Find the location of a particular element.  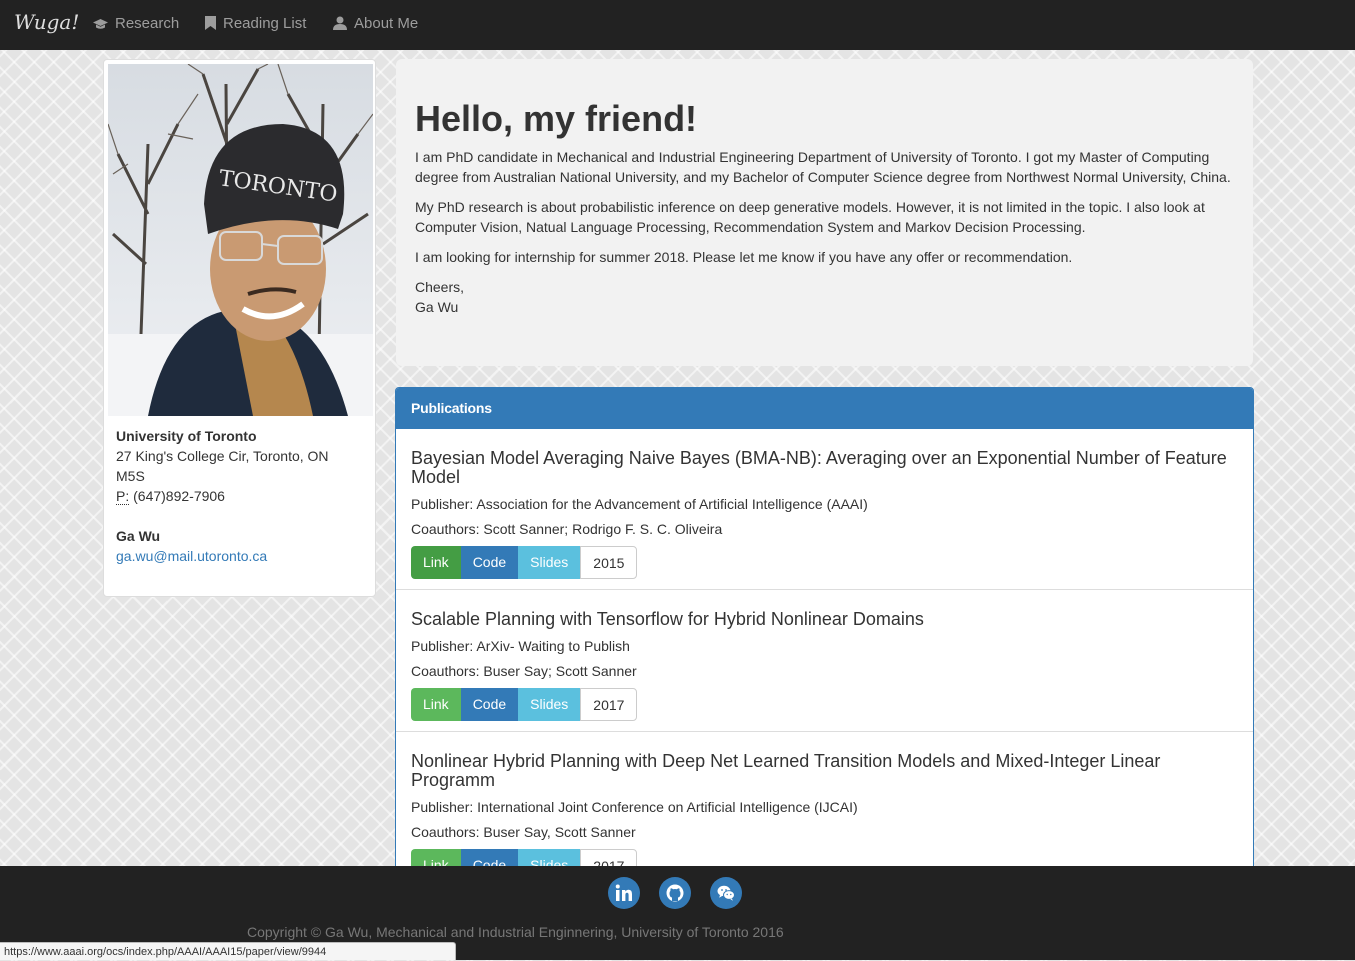

nav-item-about-me: About Me is located at coordinates (375, 25).